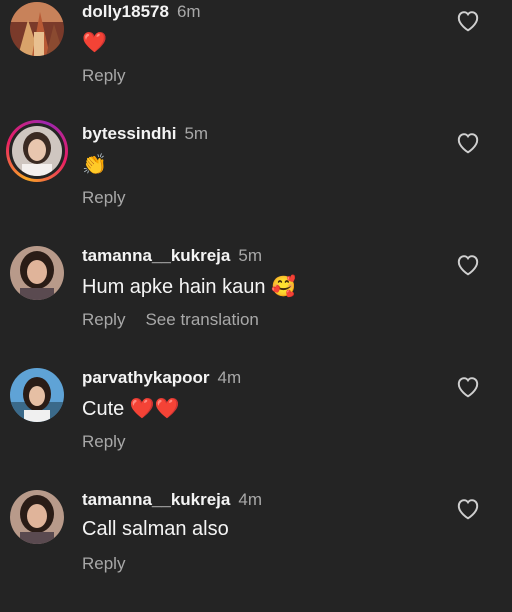 Image resolution: width=512 pixels, height=612 pixels. I want to click on comment-header: tamanna__kukreja 5m, so click(172, 256).